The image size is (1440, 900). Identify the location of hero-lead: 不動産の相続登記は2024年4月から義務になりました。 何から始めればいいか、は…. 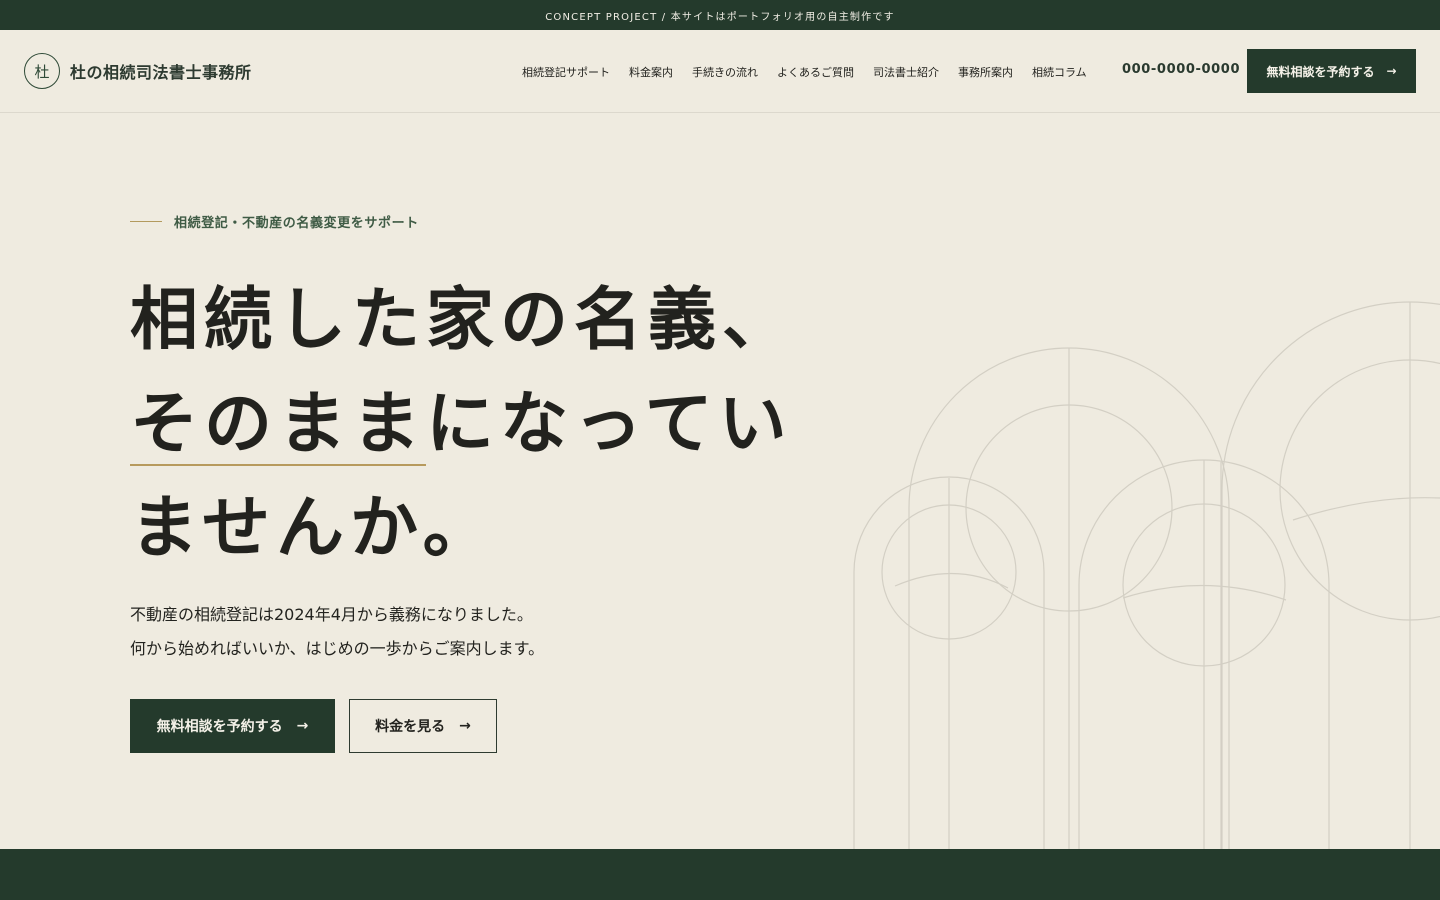
(337, 632).